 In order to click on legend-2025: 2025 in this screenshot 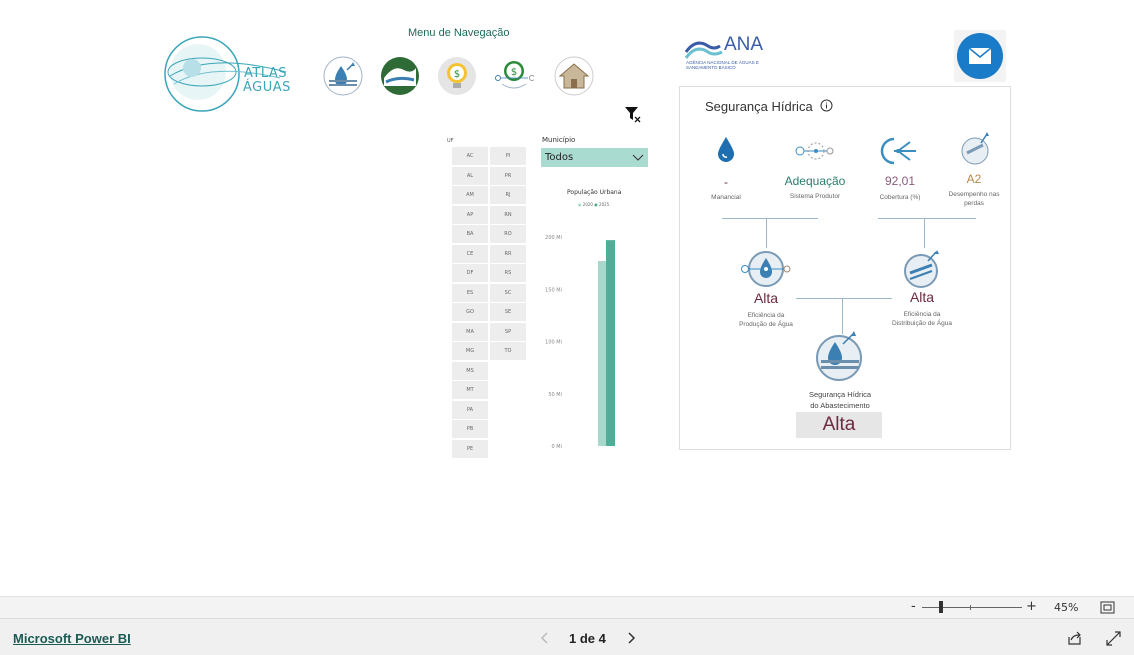, I will do `click(604, 204)`.